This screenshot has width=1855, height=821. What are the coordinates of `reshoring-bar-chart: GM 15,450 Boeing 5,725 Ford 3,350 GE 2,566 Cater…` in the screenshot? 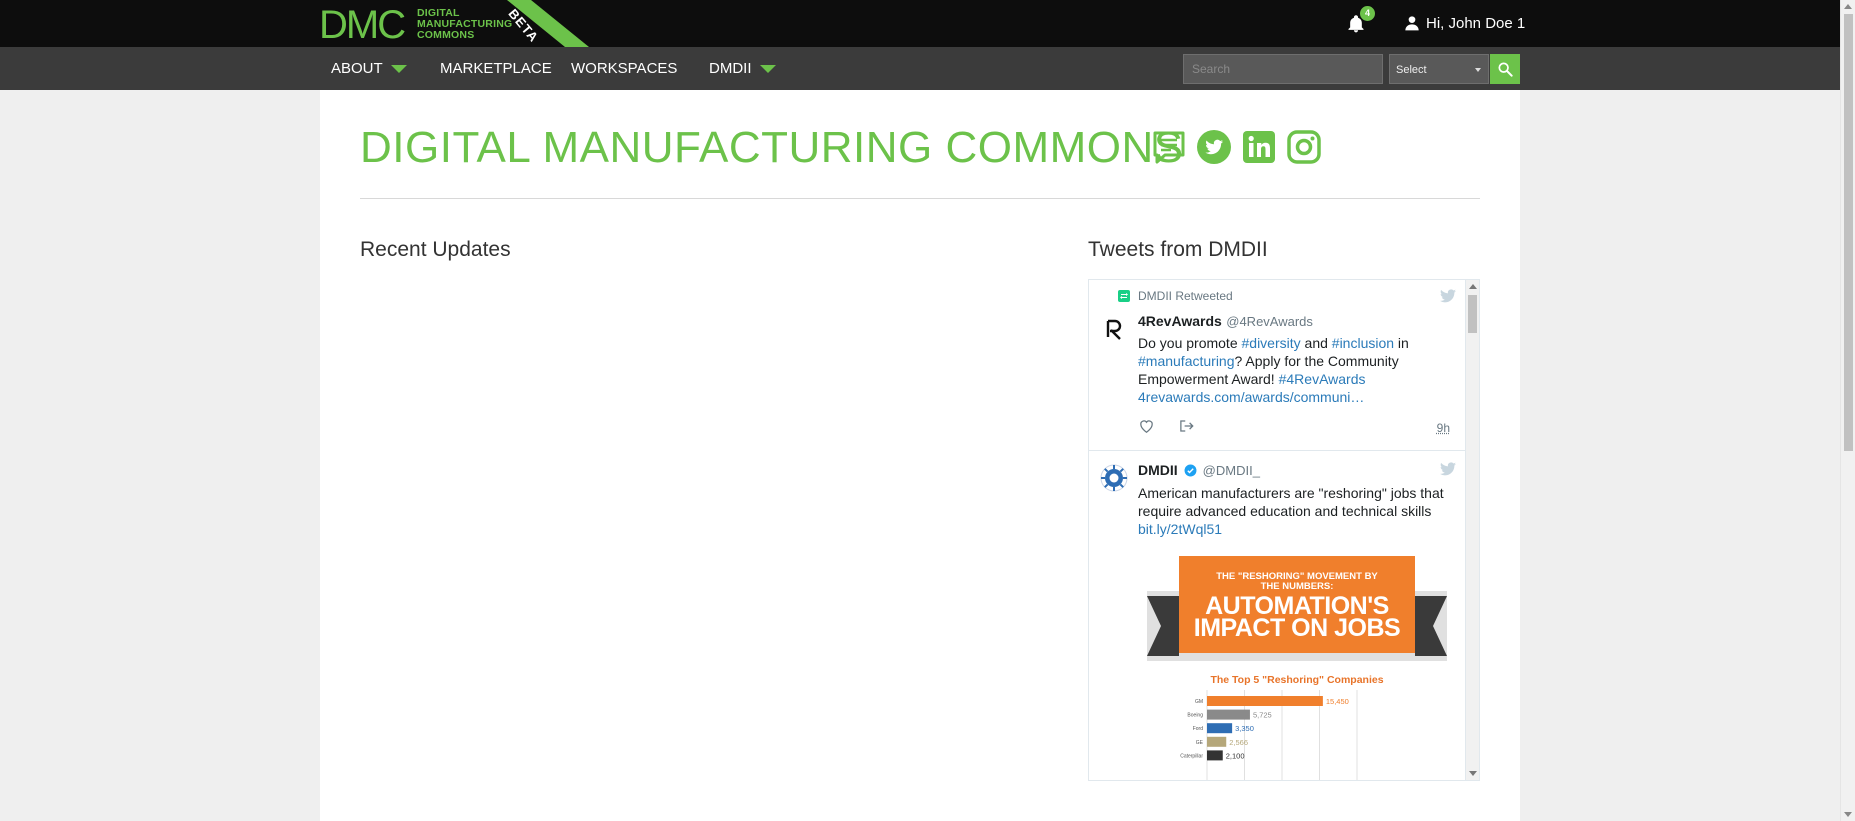 It's located at (1269, 735).